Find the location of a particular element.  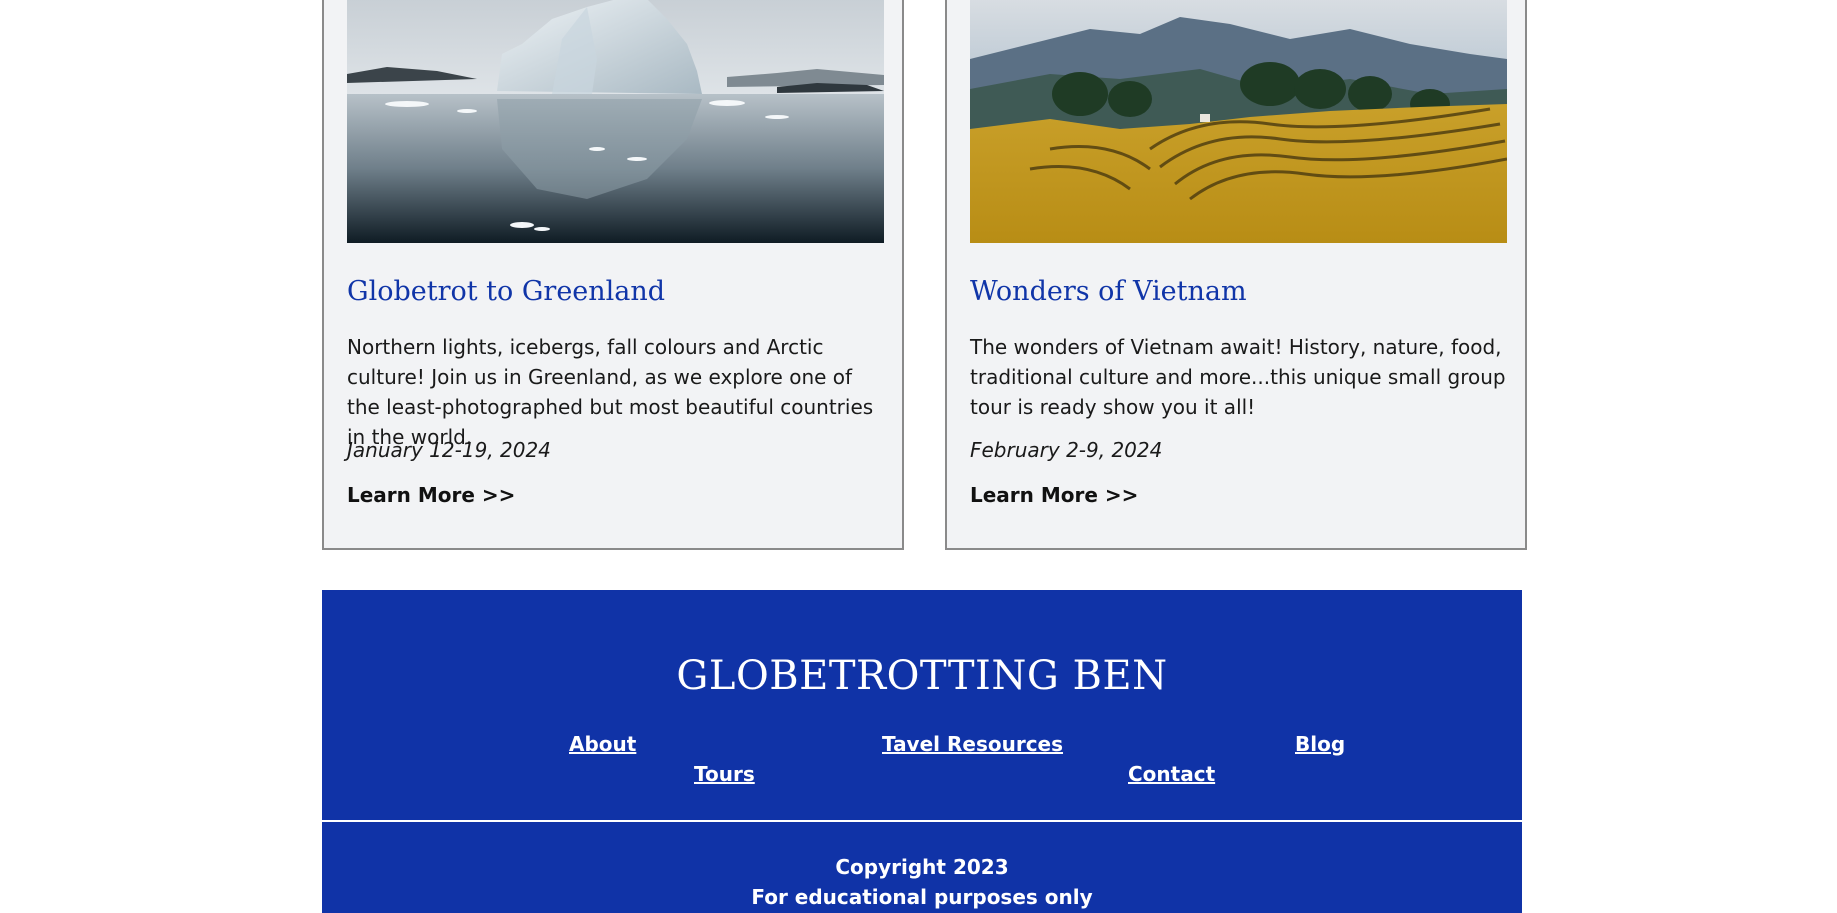

card-date: January 12-19, 2024 is located at coordinates (449, 450).